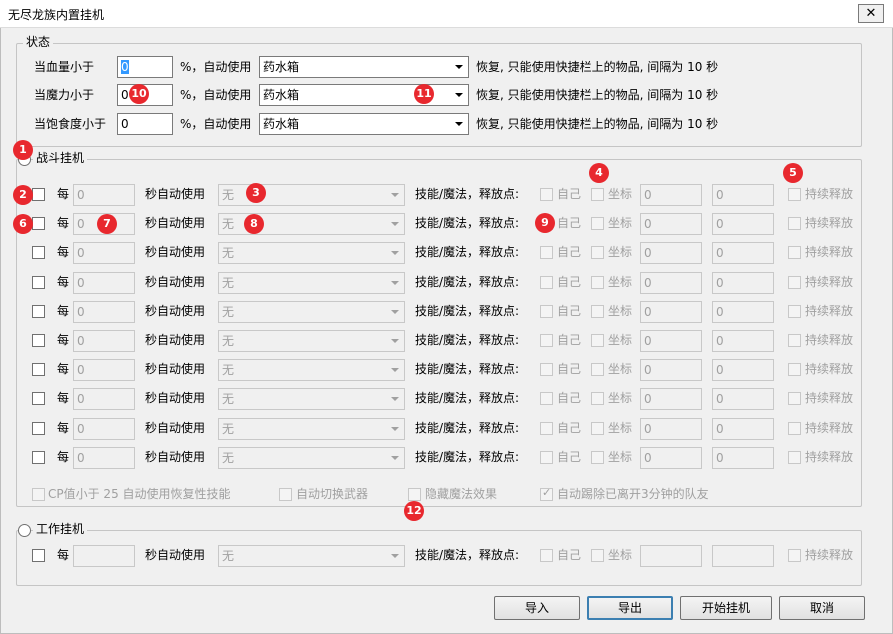  What do you see at coordinates (726, 608) in the screenshot?
I see `start-button: 开始挂机` at bounding box center [726, 608].